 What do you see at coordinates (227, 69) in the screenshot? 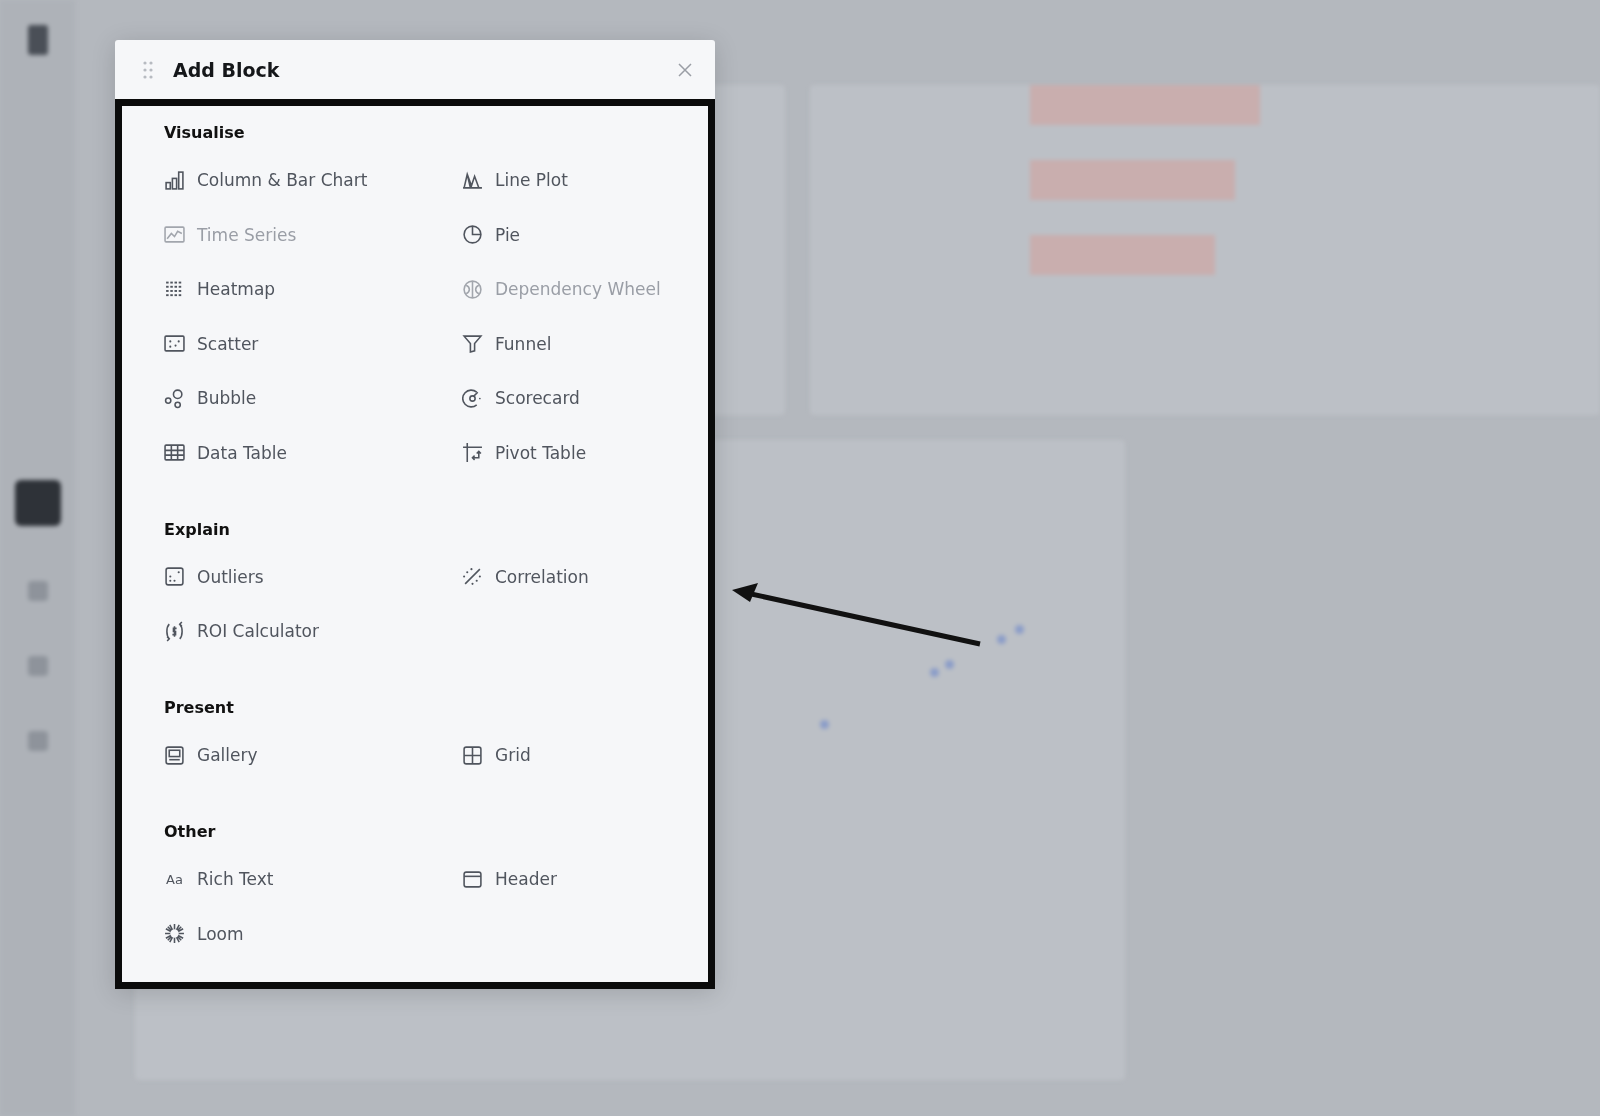
I see `dialog-title: Add Block` at bounding box center [227, 69].